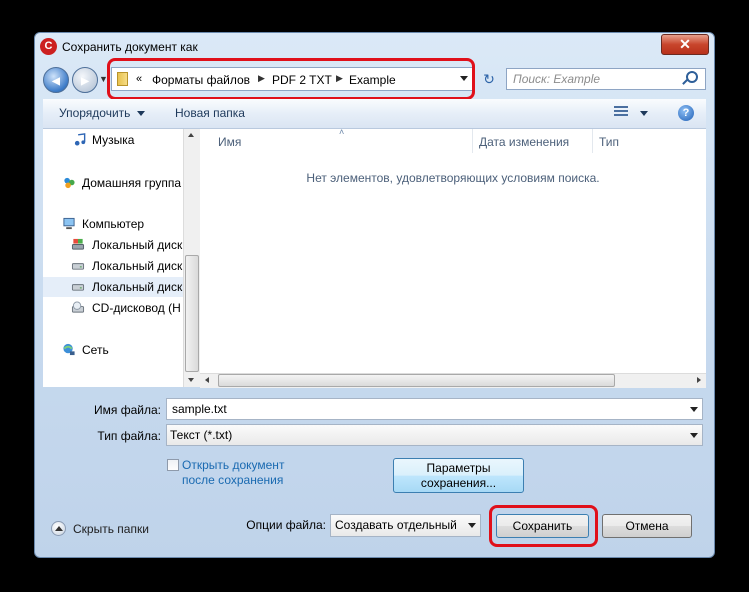 The width and height of the screenshot is (749, 592). I want to click on back-arrow-icon: ◀, so click(56, 81).